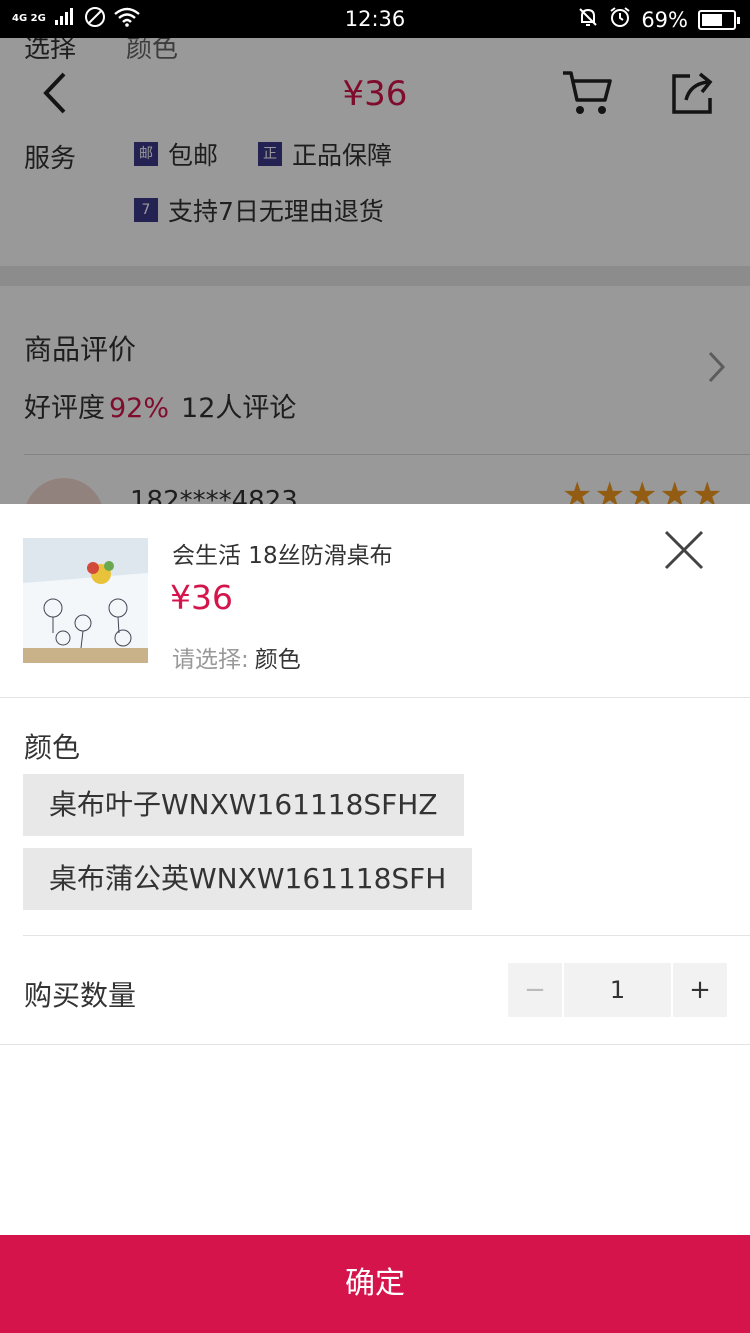  I want to click on selection-hint: 请选择: 颜色, so click(236, 657).